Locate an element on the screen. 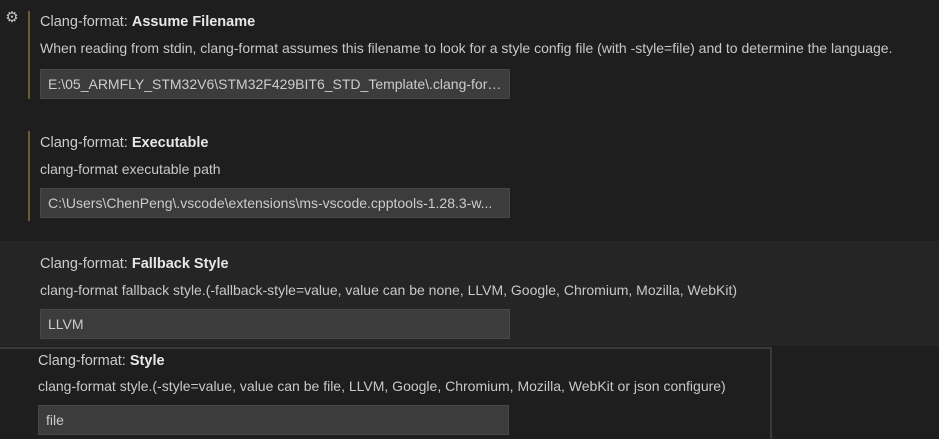  setting-description: clang-format executable path is located at coordinates (130, 169).